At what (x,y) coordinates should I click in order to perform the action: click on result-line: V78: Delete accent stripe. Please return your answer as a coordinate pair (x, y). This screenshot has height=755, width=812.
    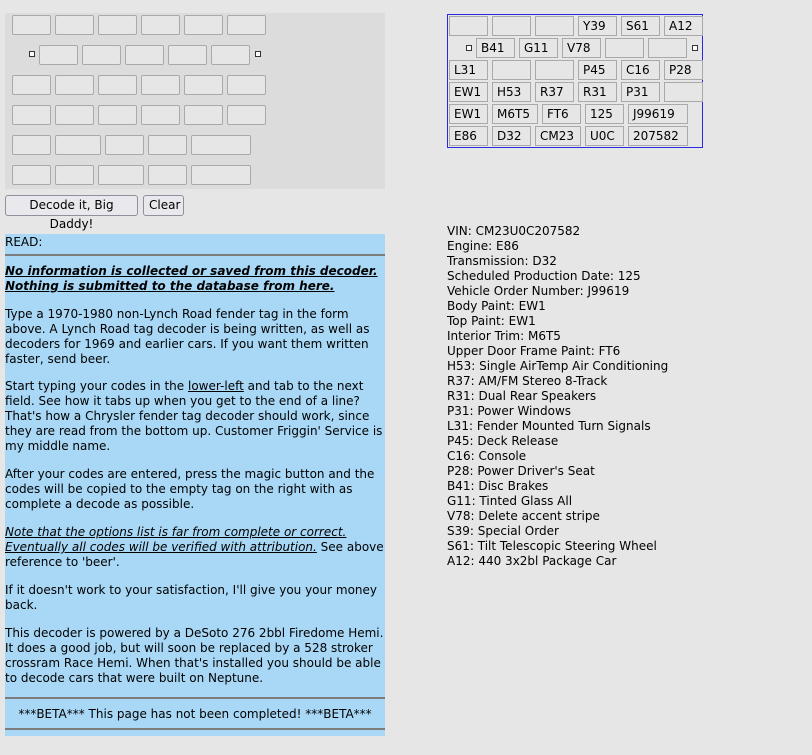
    Looking at the image, I should click on (523, 516).